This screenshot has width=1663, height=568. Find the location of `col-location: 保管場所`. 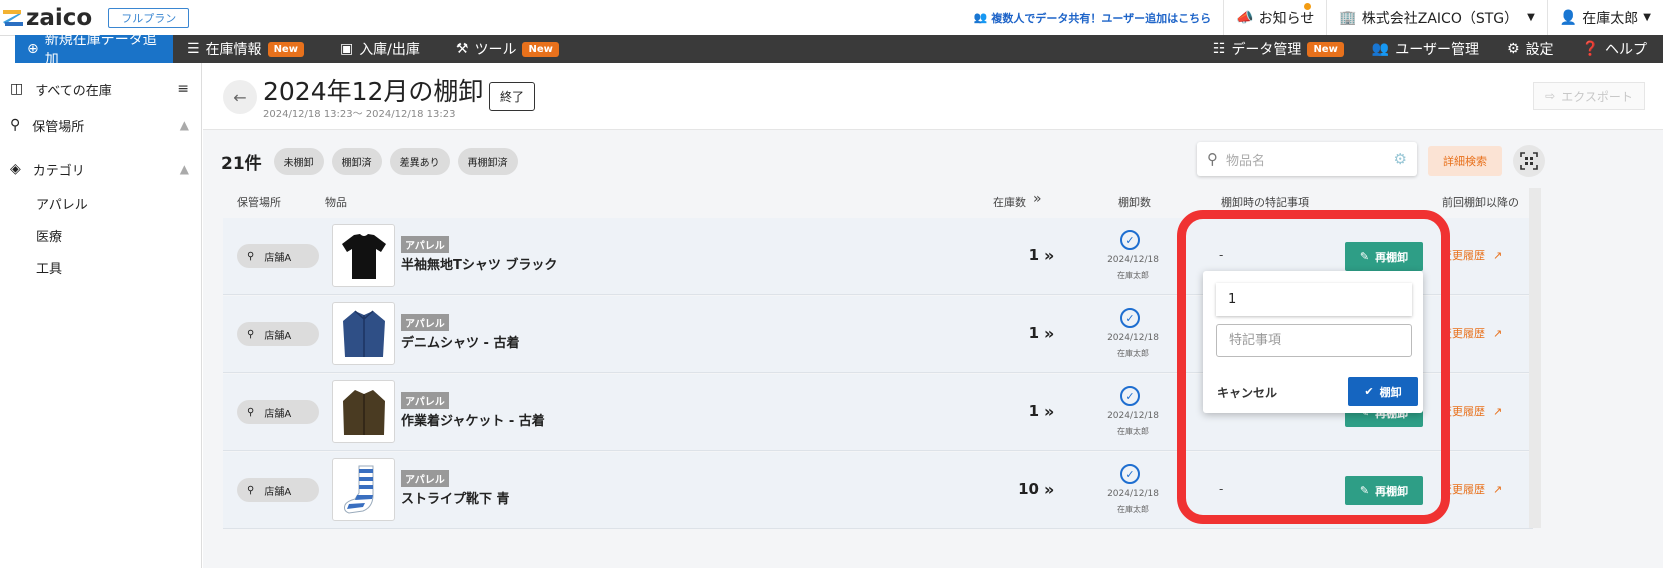

col-location: 保管場所 is located at coordinates (259, 202).